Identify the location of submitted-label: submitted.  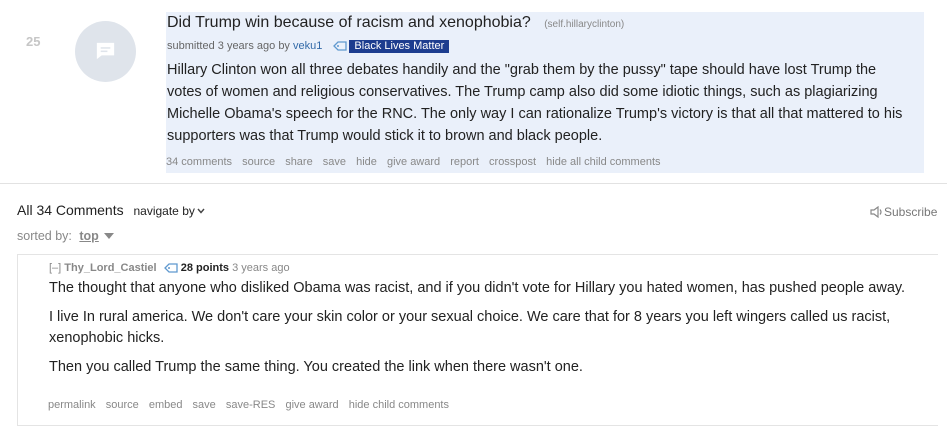
(191, 46).